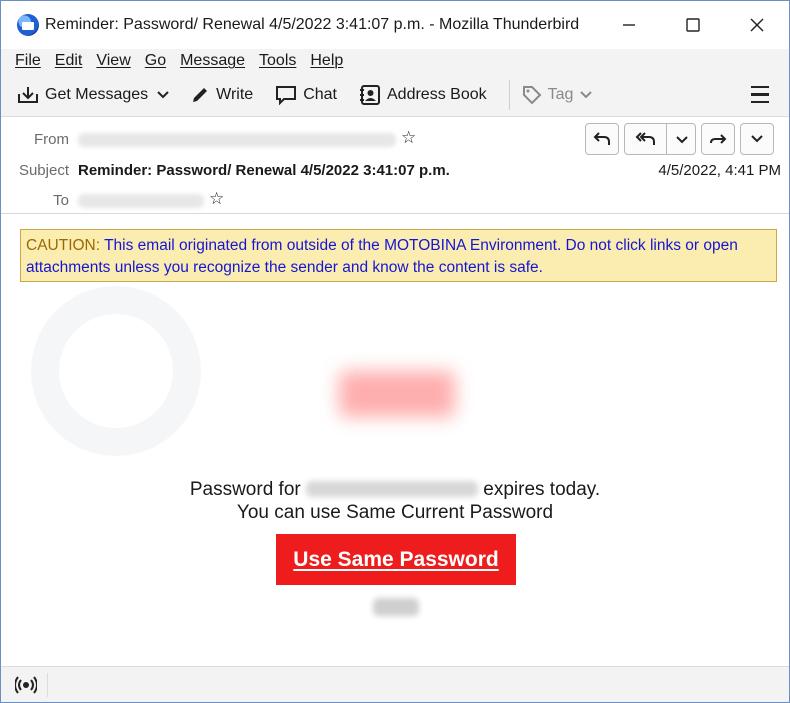 The image size is (790, 703). I want to click on reply-button, so click(602, 139).